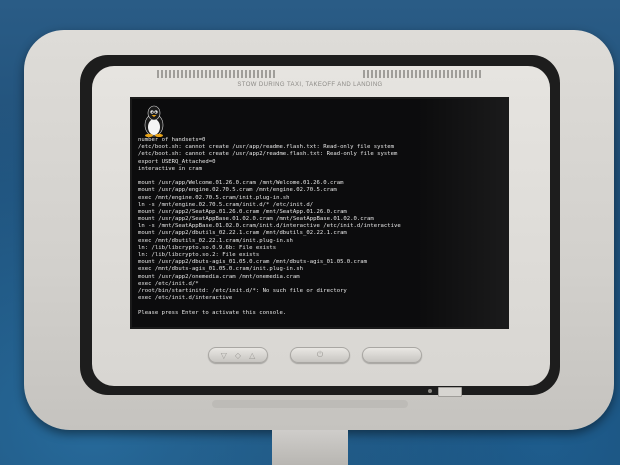 The height and width of the screenshot is (465, 620). I want to click on up-arrow-icon: △, so click(252, 355).